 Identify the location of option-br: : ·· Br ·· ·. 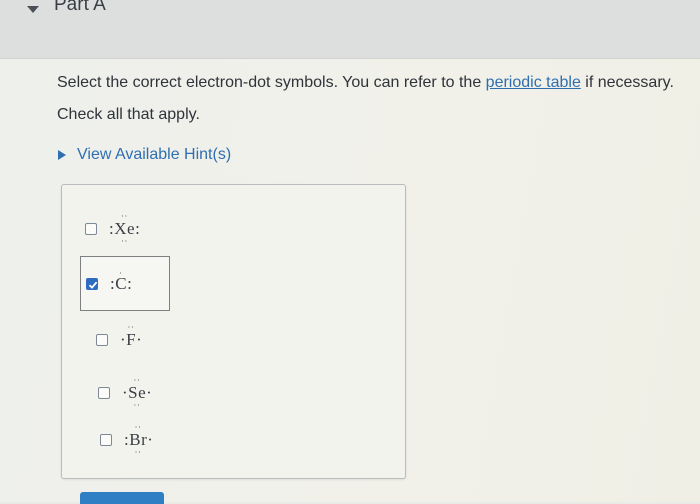
(127, 440).